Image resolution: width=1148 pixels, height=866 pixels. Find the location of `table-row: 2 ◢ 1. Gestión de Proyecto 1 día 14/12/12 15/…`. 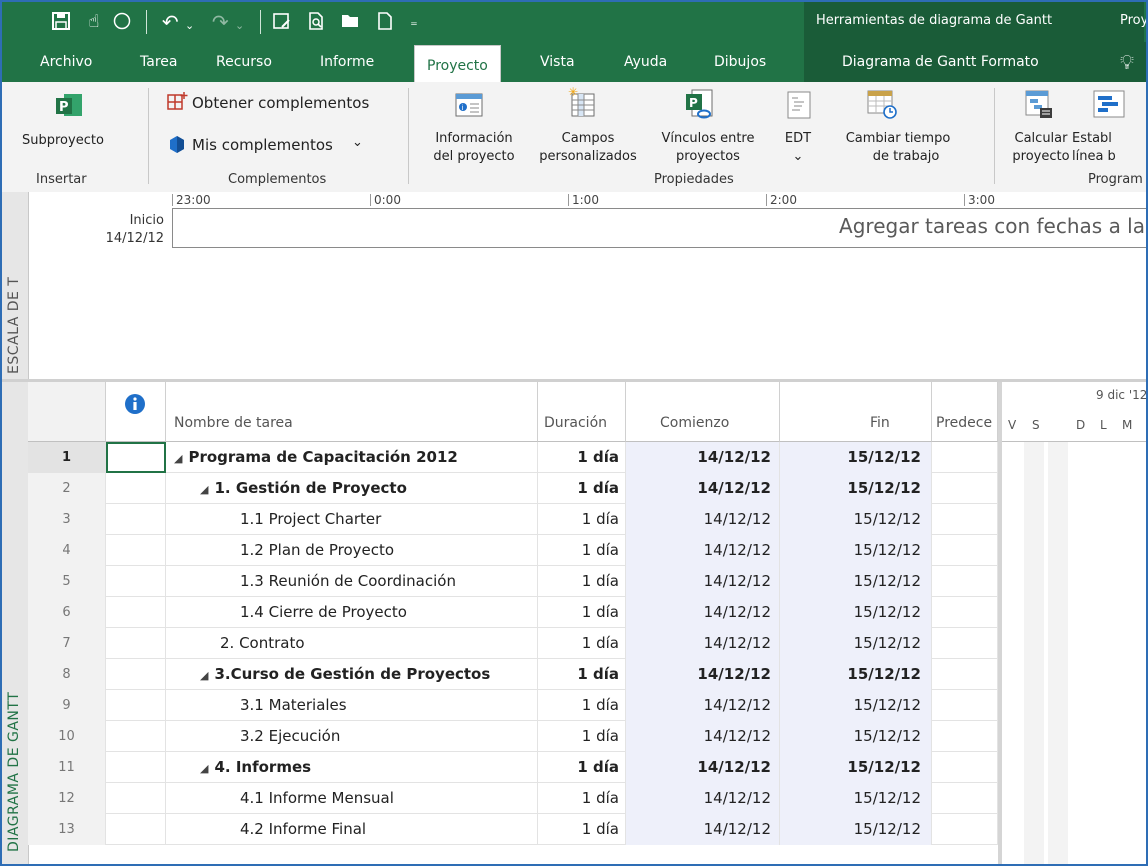

table-row: 2 ◢ 1. Gestión de Proyecto 1 día 14/12/12 15/… is located at coordinates (513, 488).